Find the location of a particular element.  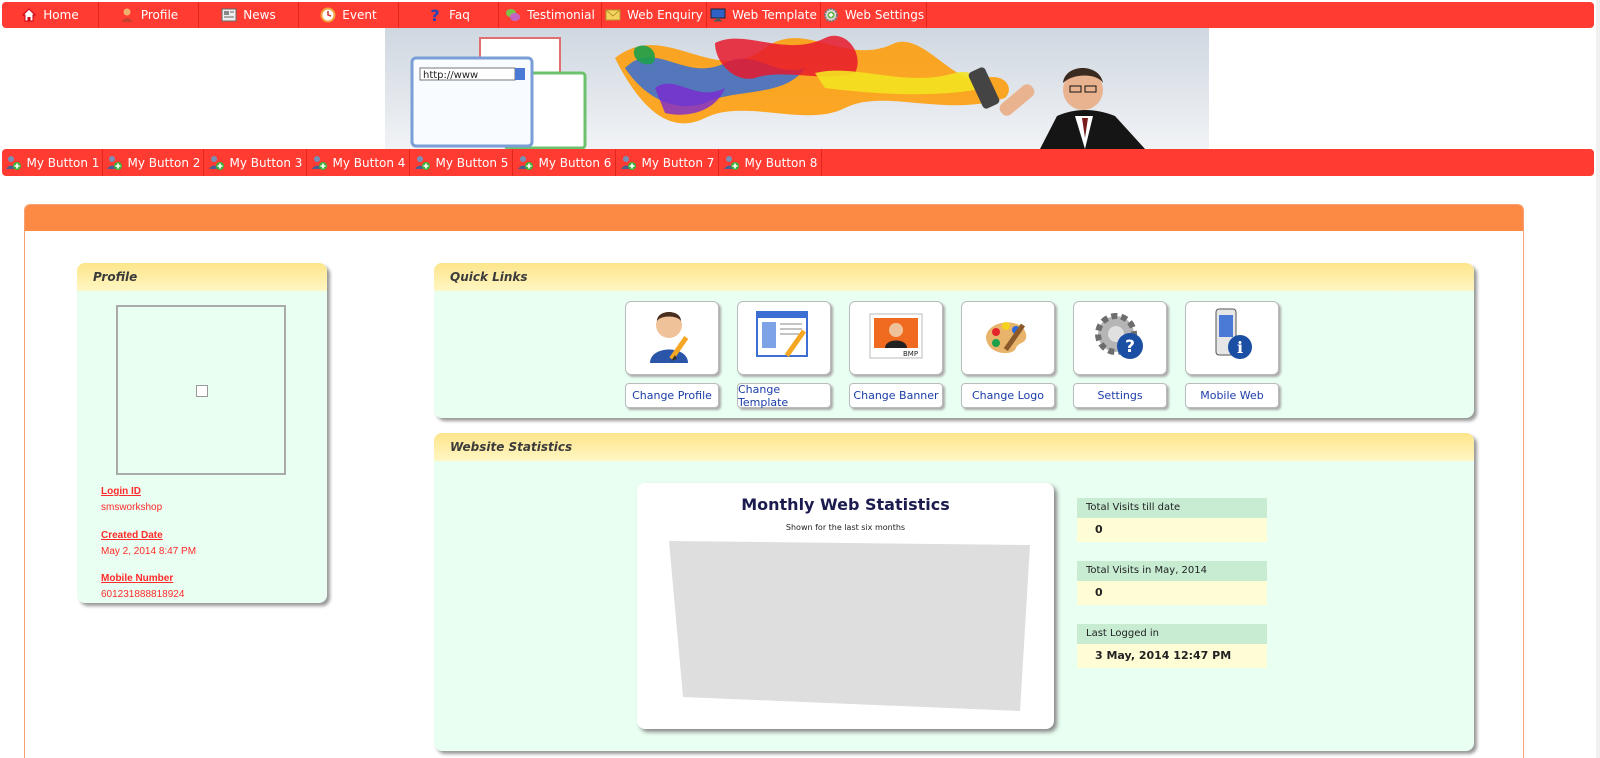

my-button-2: My Button 2 is located at coordinates (153, 162).